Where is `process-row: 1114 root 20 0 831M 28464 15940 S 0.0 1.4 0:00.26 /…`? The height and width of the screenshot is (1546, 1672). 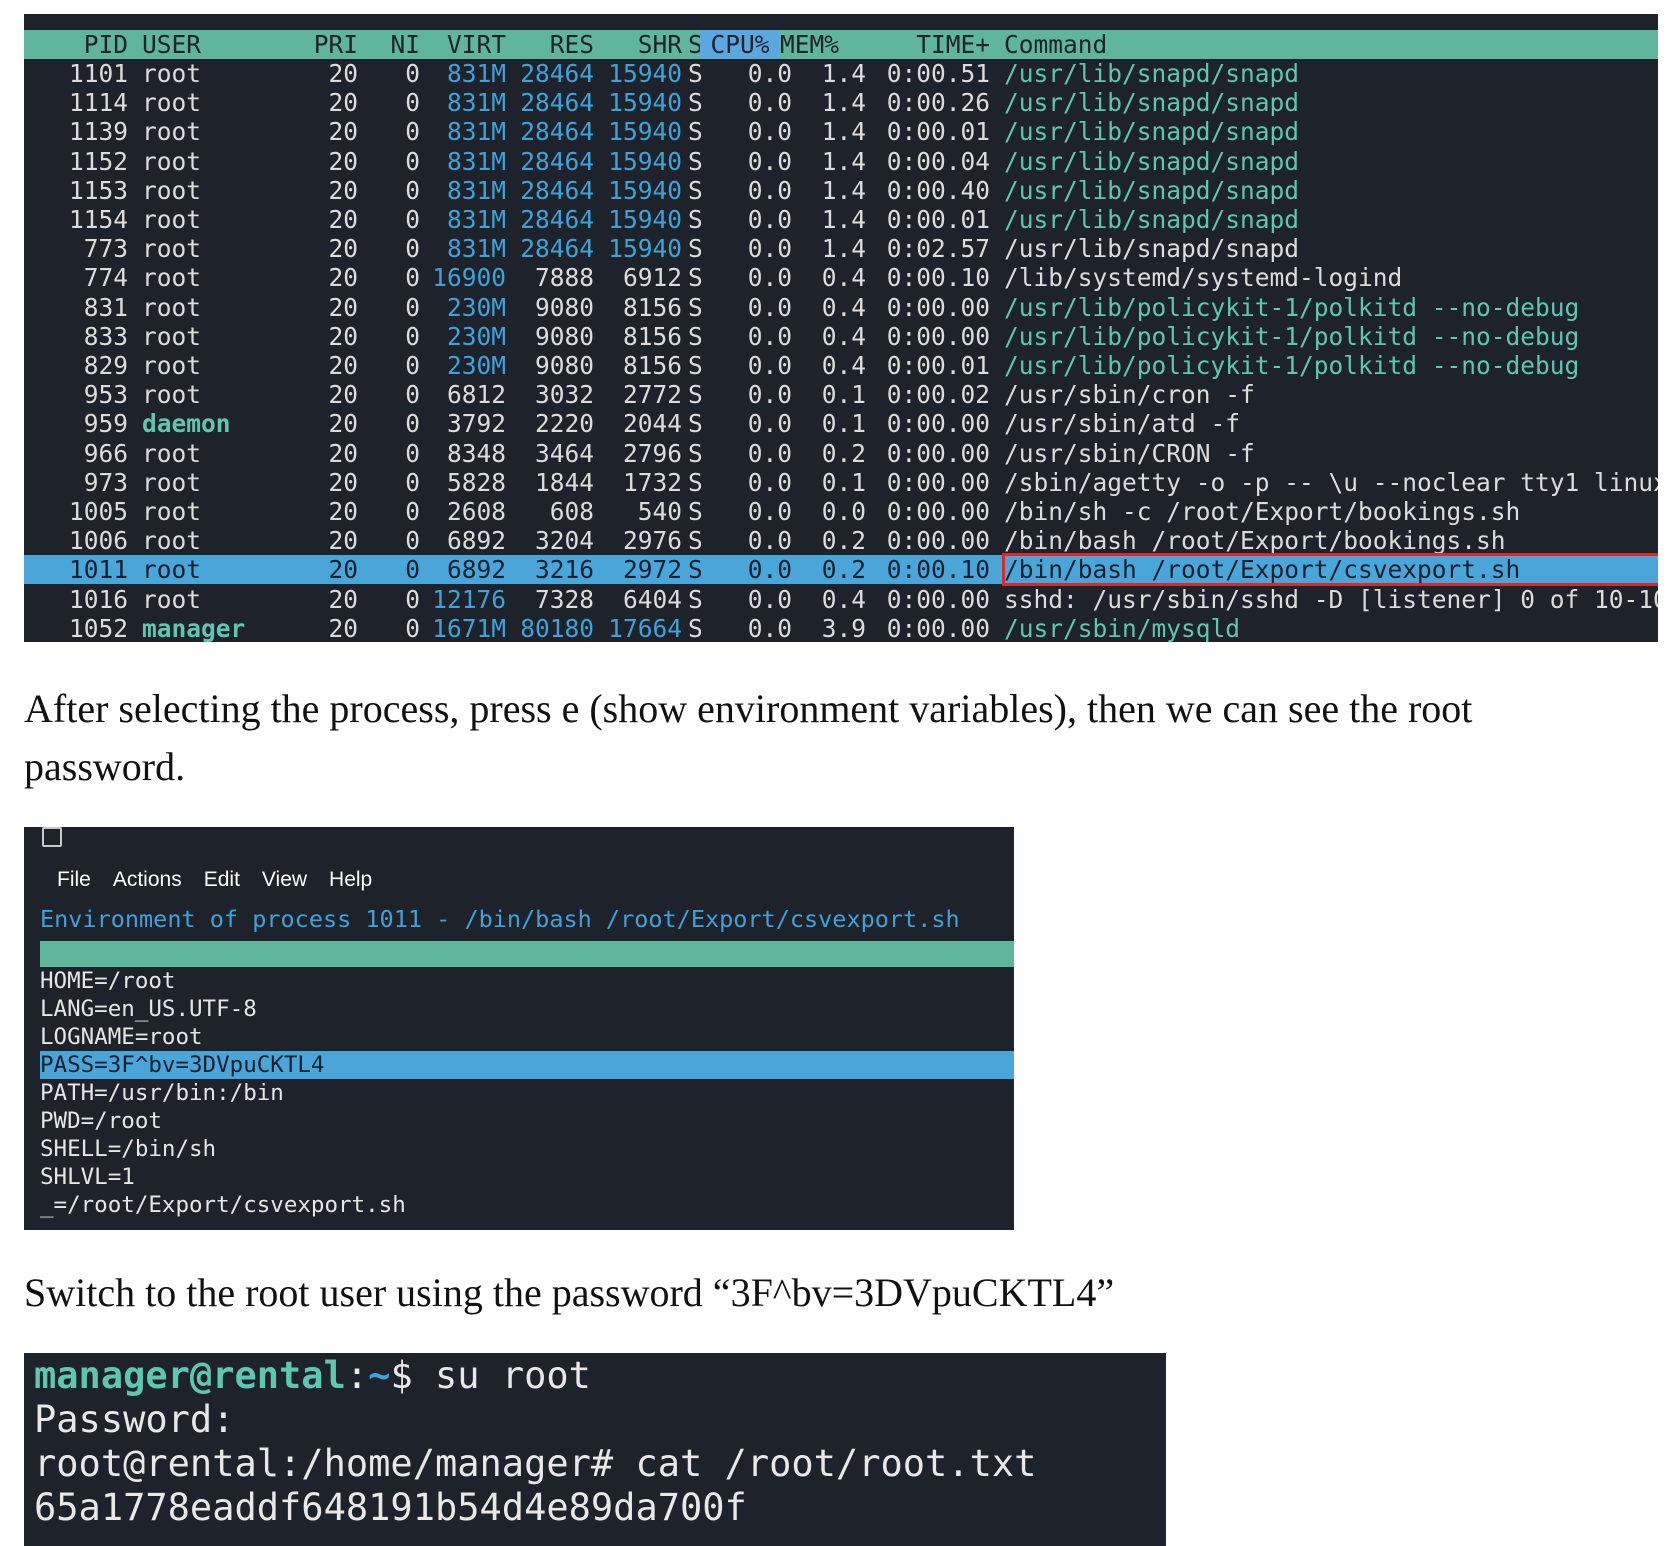 process-row: 1114 root 20 0 831M 28464 15940 S 0.0 1.4 0:00.26 /… is located at coordinates (841, 102).